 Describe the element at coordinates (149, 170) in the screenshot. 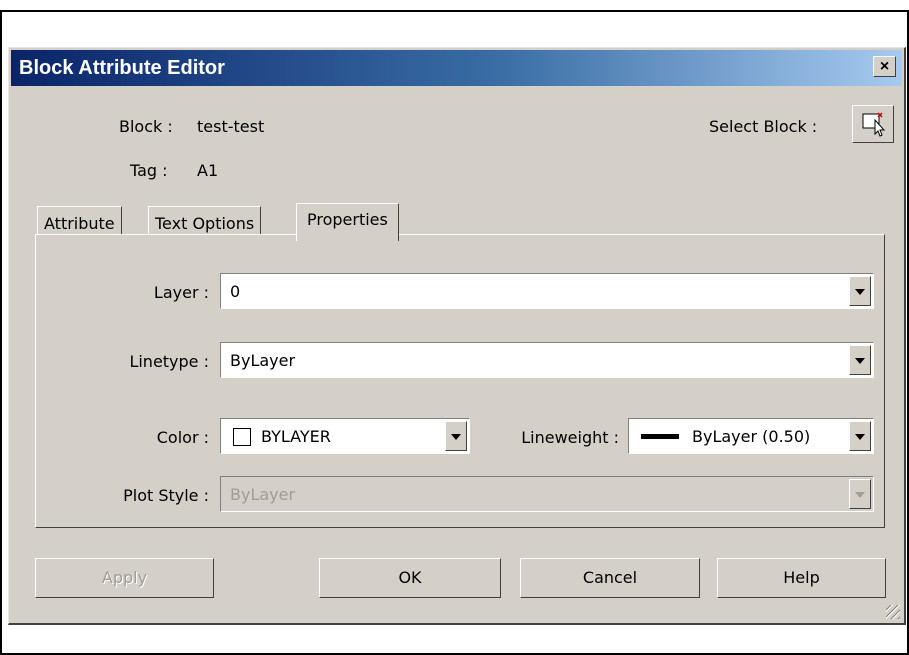

I see `tag-label: Tag :` at that location.